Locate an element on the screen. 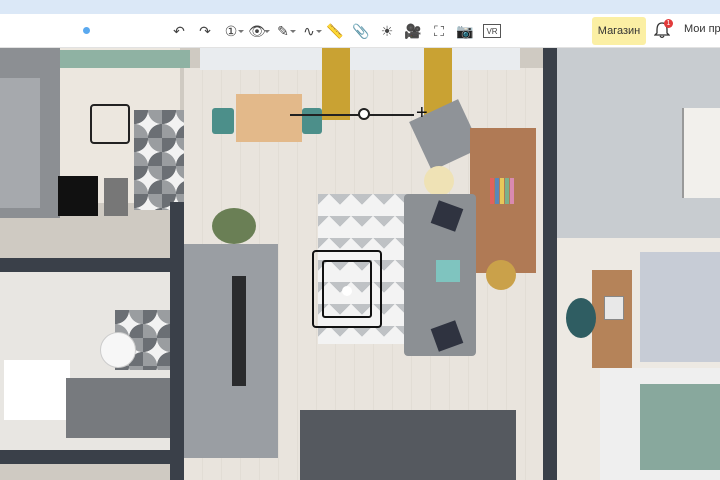 This screenshot has height=480, width=720. floor-level-icon: ① is located at coordinates (232, 31).